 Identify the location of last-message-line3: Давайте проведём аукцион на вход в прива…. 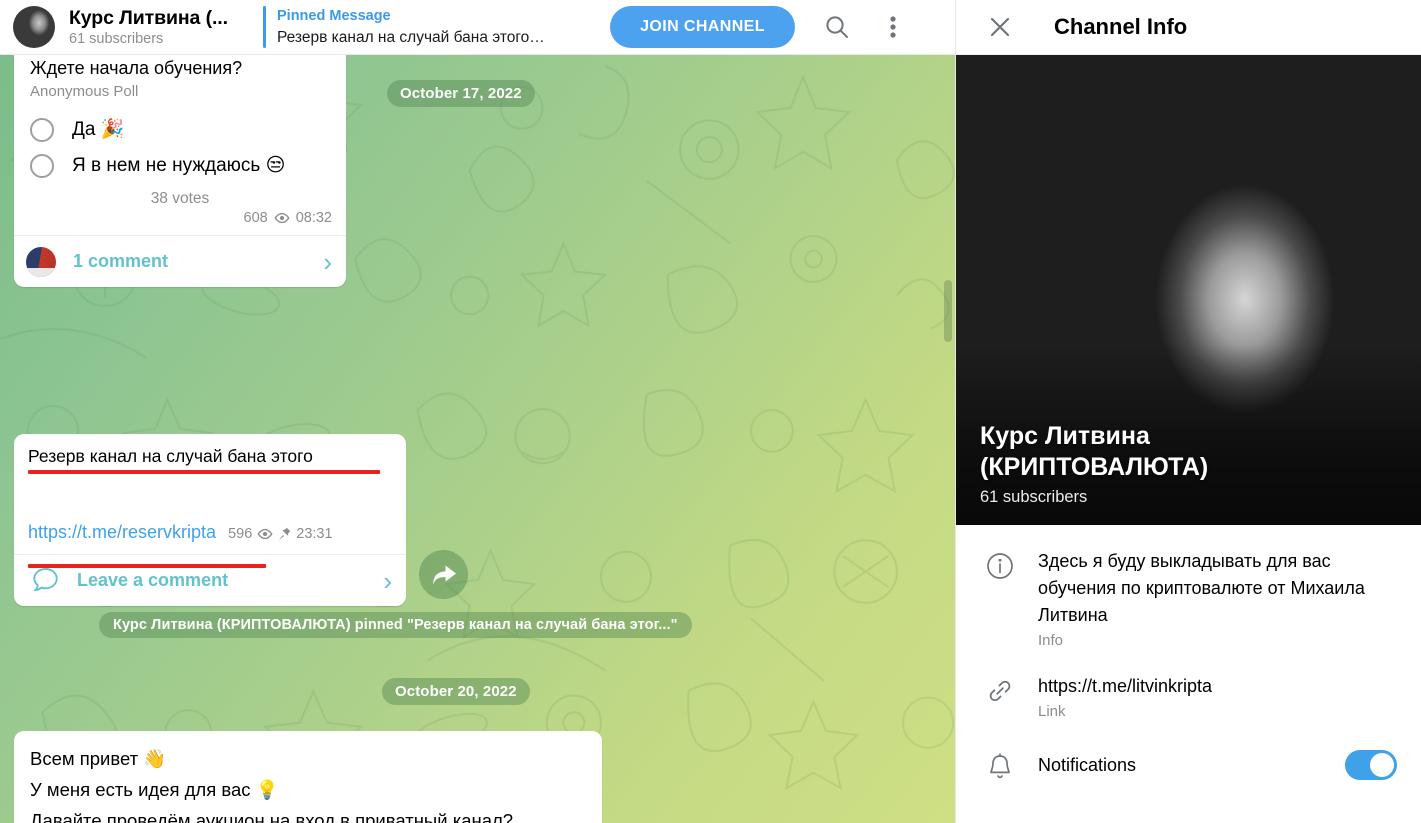
(272, 816).